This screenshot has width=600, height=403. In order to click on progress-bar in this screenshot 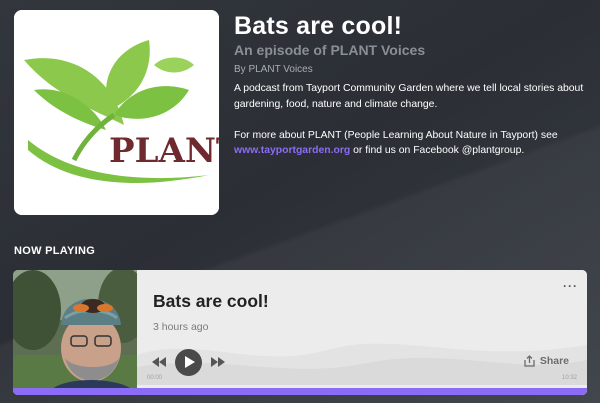, I will do `click(300, 391)`.